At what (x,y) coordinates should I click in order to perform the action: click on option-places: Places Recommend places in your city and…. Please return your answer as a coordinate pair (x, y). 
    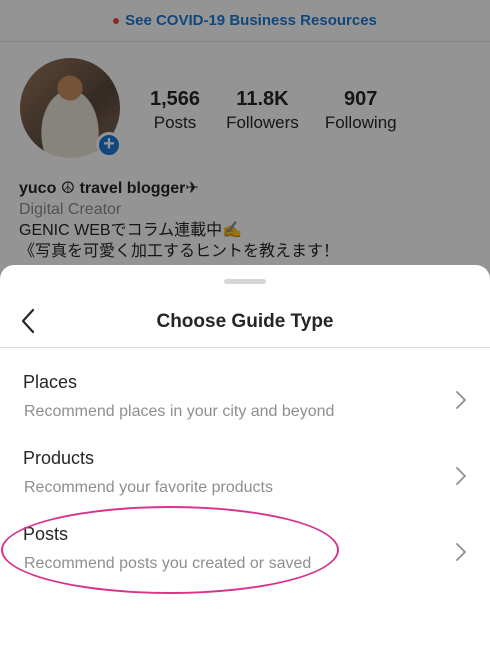
    Looking at the image, I should click on (245, 410).